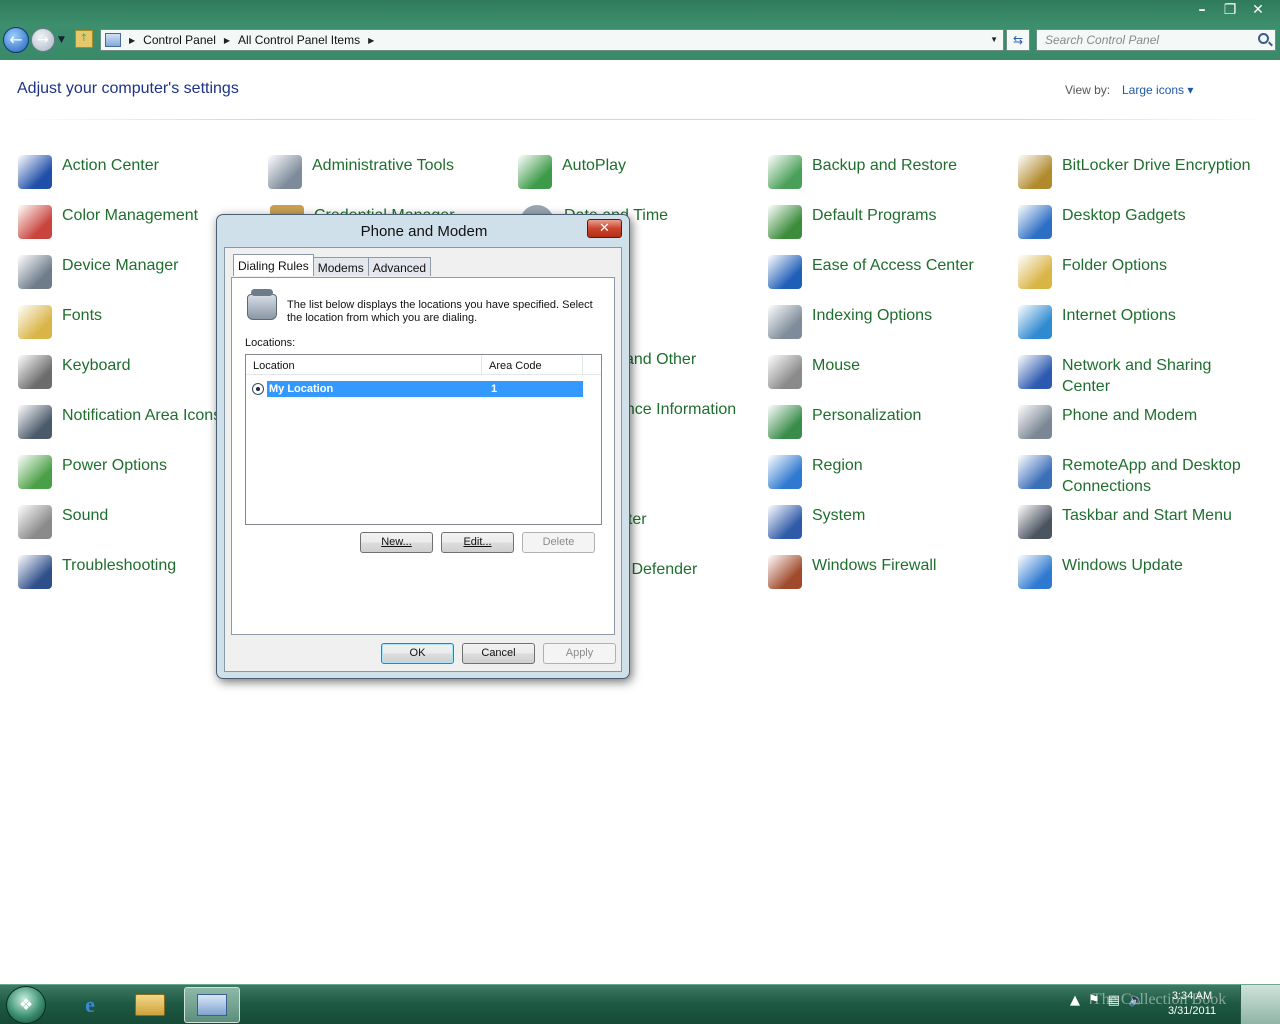 The image size is (1280, 1024). Describe the element at coordinates (890, 522) in the screenshot. I see `cp-item-system: System` at that location.